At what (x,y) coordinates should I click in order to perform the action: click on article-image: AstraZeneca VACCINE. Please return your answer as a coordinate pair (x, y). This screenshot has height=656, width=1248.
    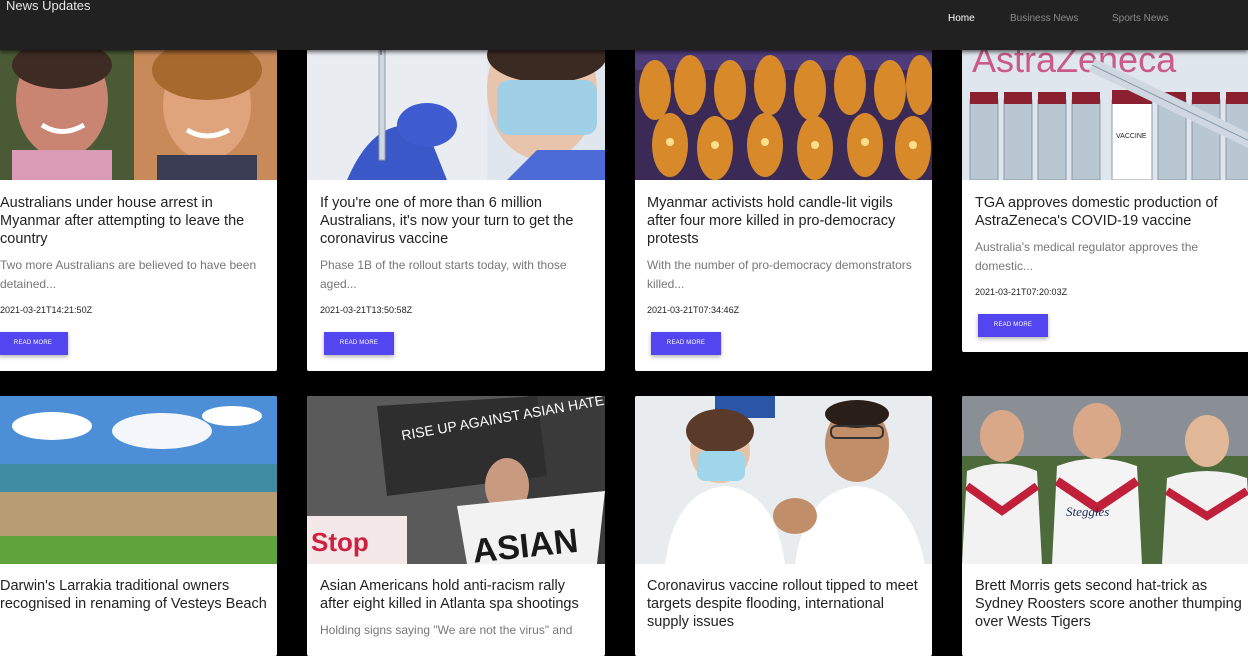
    Looking at the image, I should click on (1105, 105).